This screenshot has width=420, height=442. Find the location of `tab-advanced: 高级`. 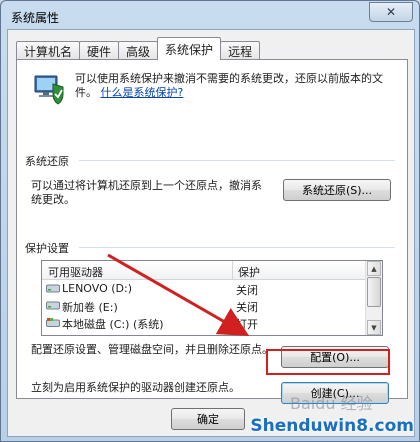

tab-advanced: 高级 is located at coordinates (138, 50).